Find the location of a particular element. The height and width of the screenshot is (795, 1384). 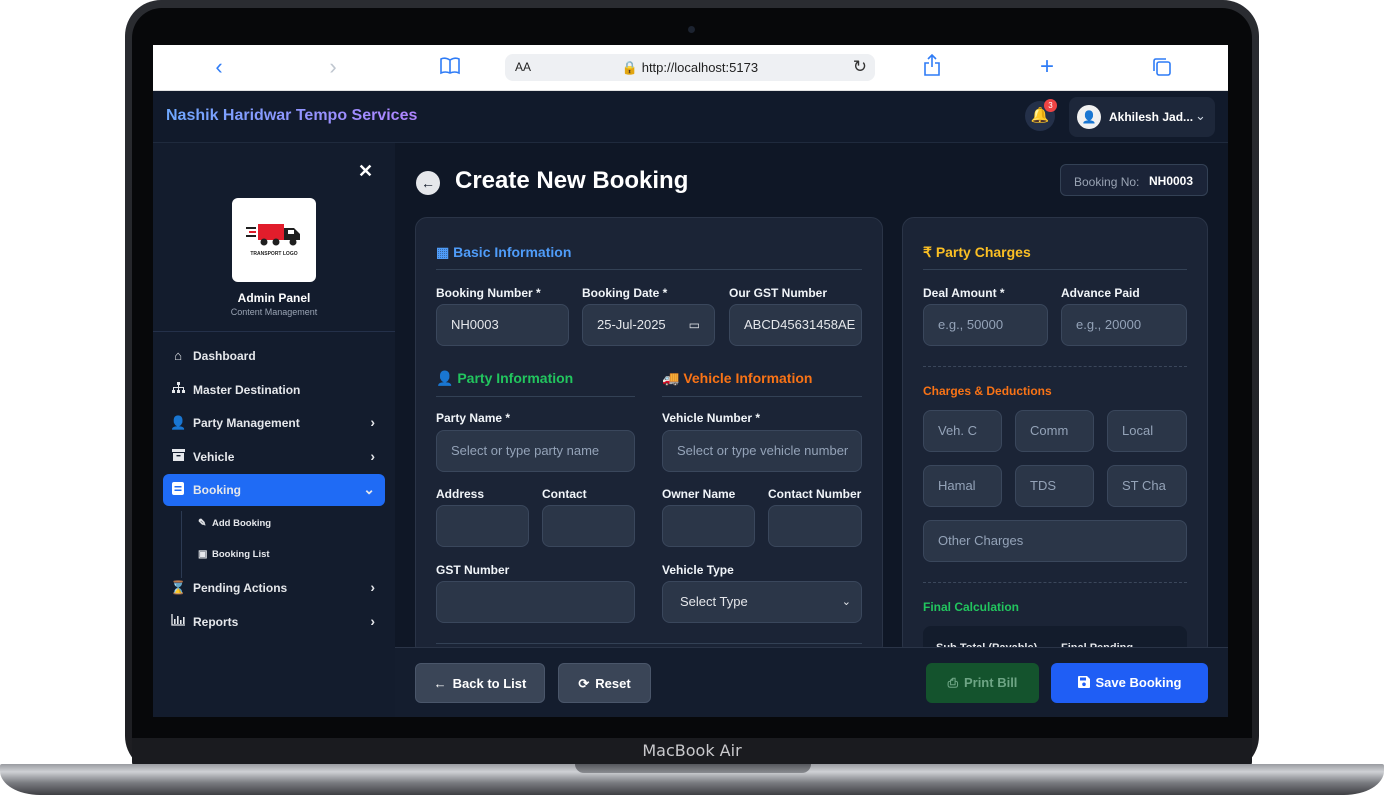

sidebar-item-label: Booking is located at coordinates (217, 490).